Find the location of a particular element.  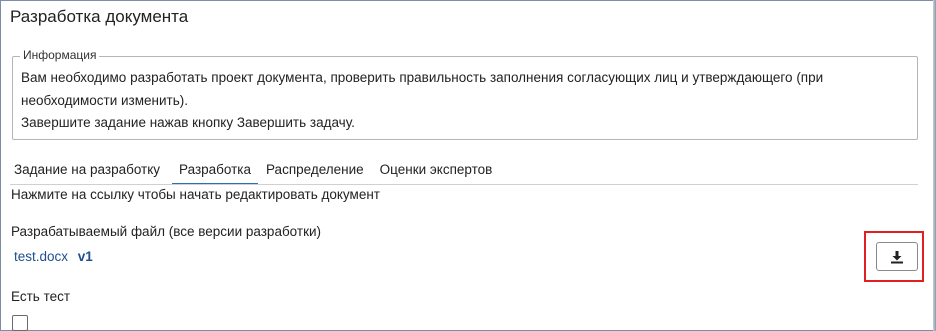

tab-development: Разработка is located at coordinates (215, 170).